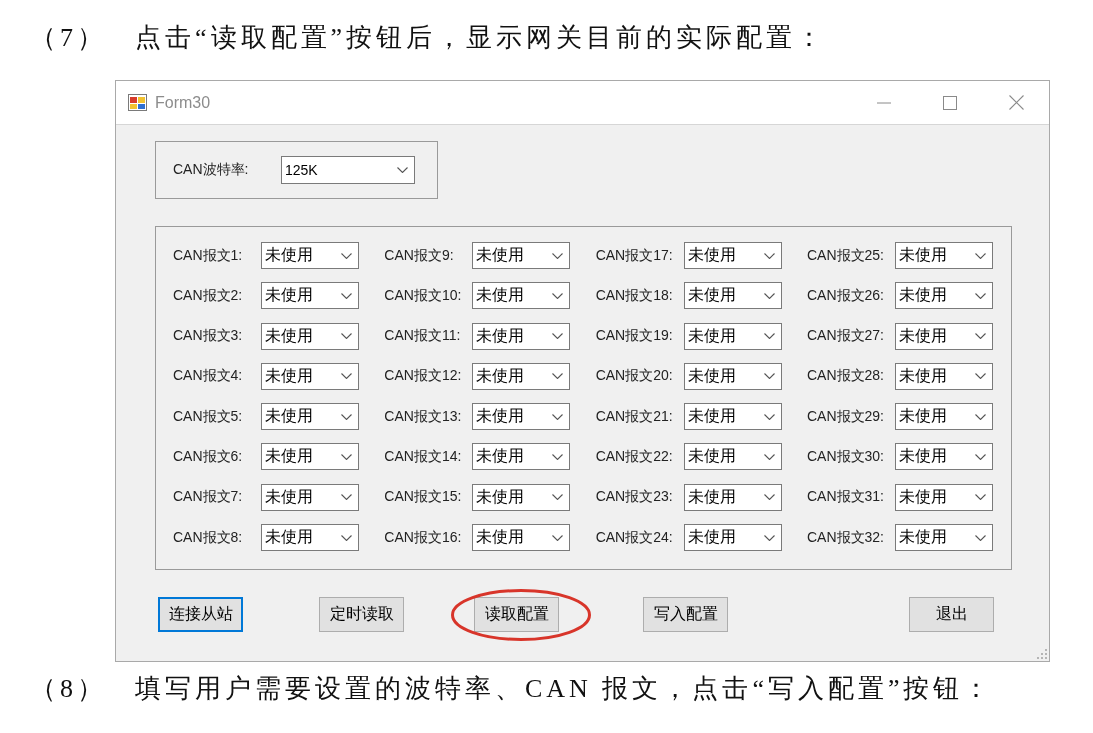 Image resolution: width=1093 pixels, height=733 pixels. What do you see at coordinates (950, 102) in the screenshot?
I see `maximize-icon` at bounding box center [950, 102].